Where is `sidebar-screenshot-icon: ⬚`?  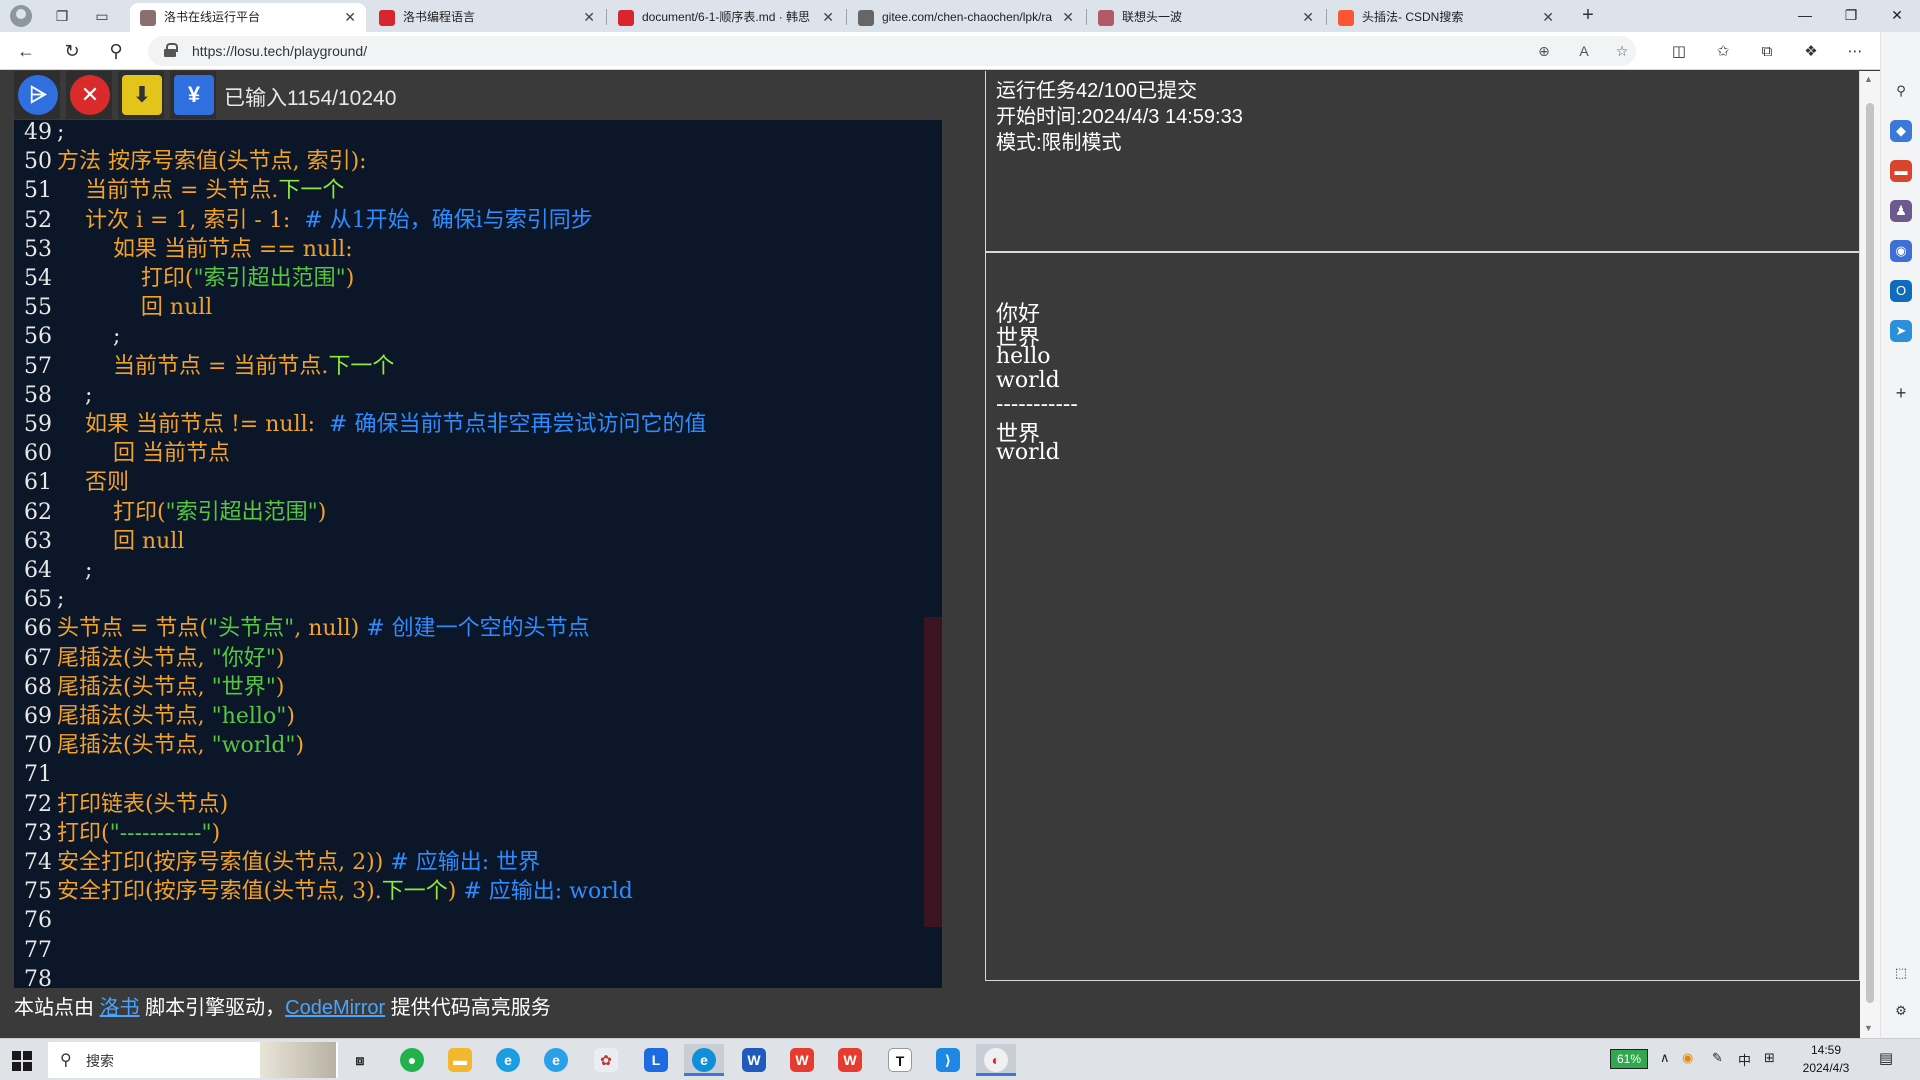
sidebar-screenshot-icon: ⬚ is located at coordinates (1901, 973).